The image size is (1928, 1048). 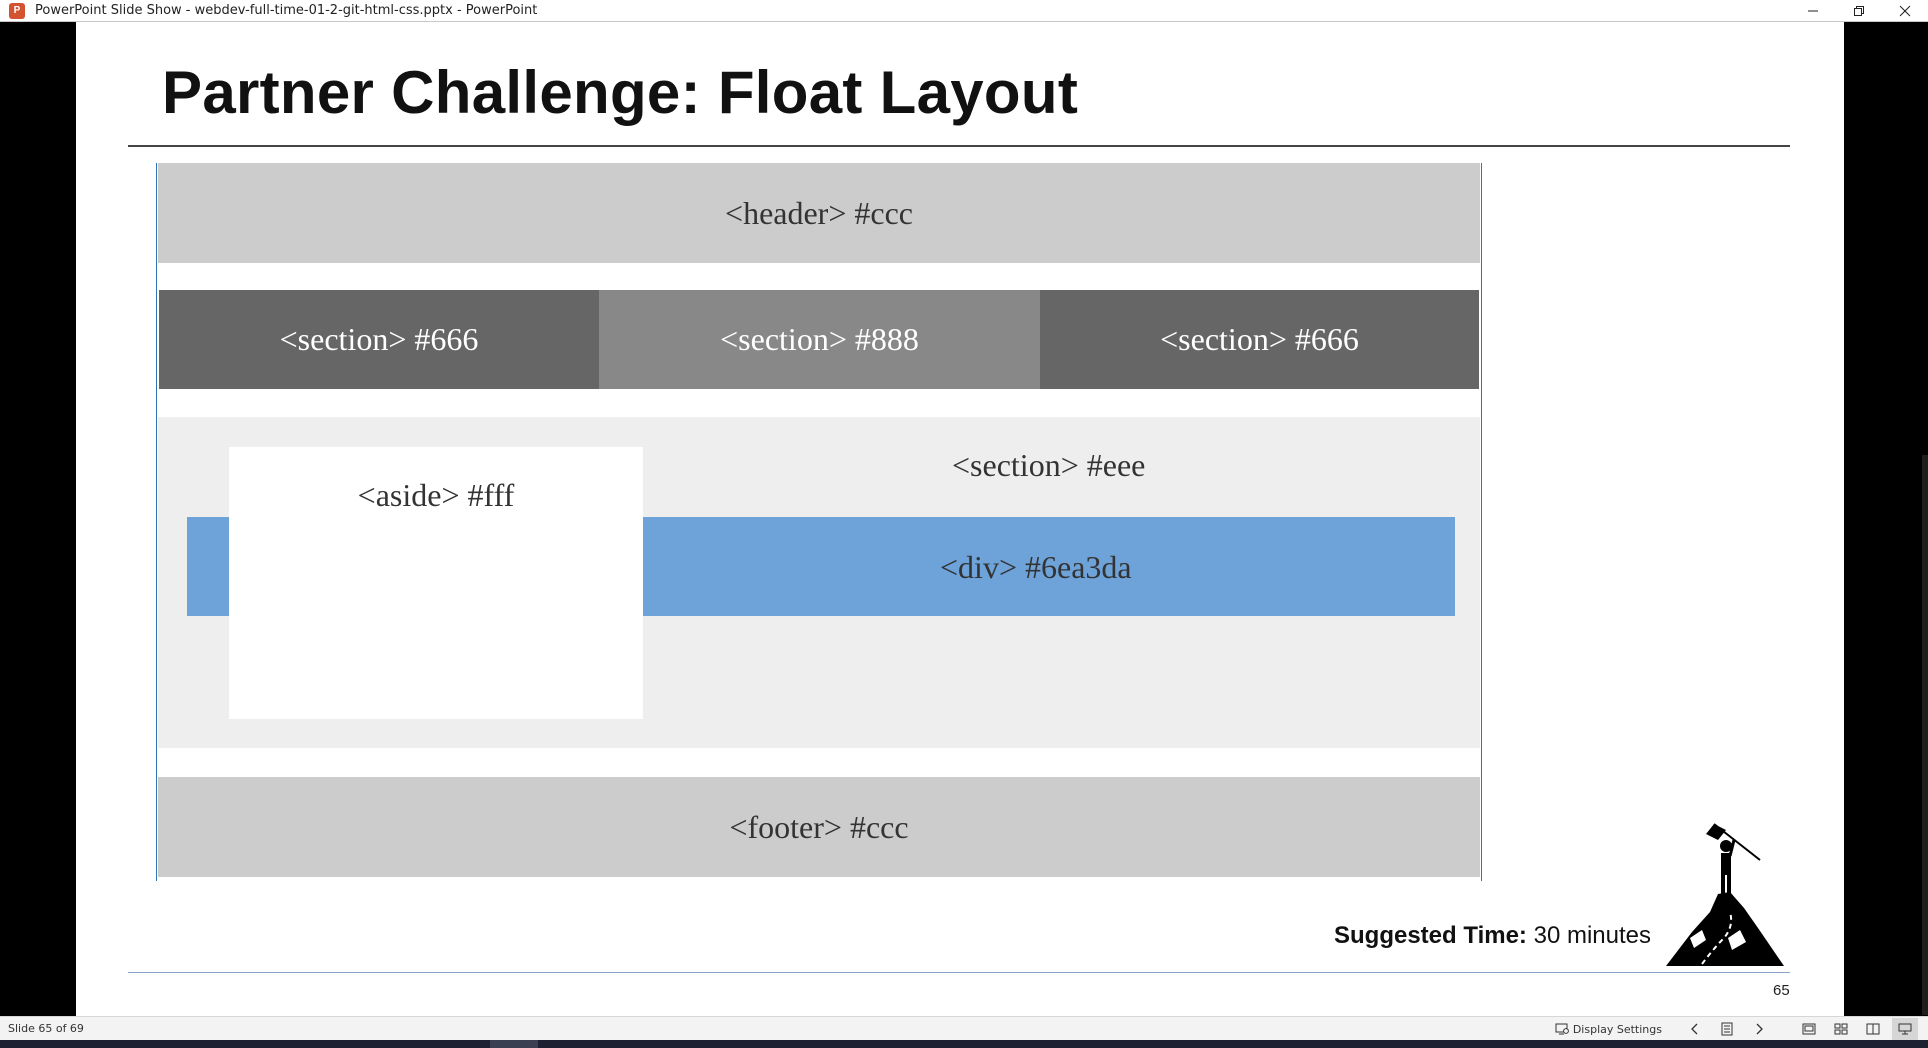 I want to click on restore-button, so click(x=1859, y=11).